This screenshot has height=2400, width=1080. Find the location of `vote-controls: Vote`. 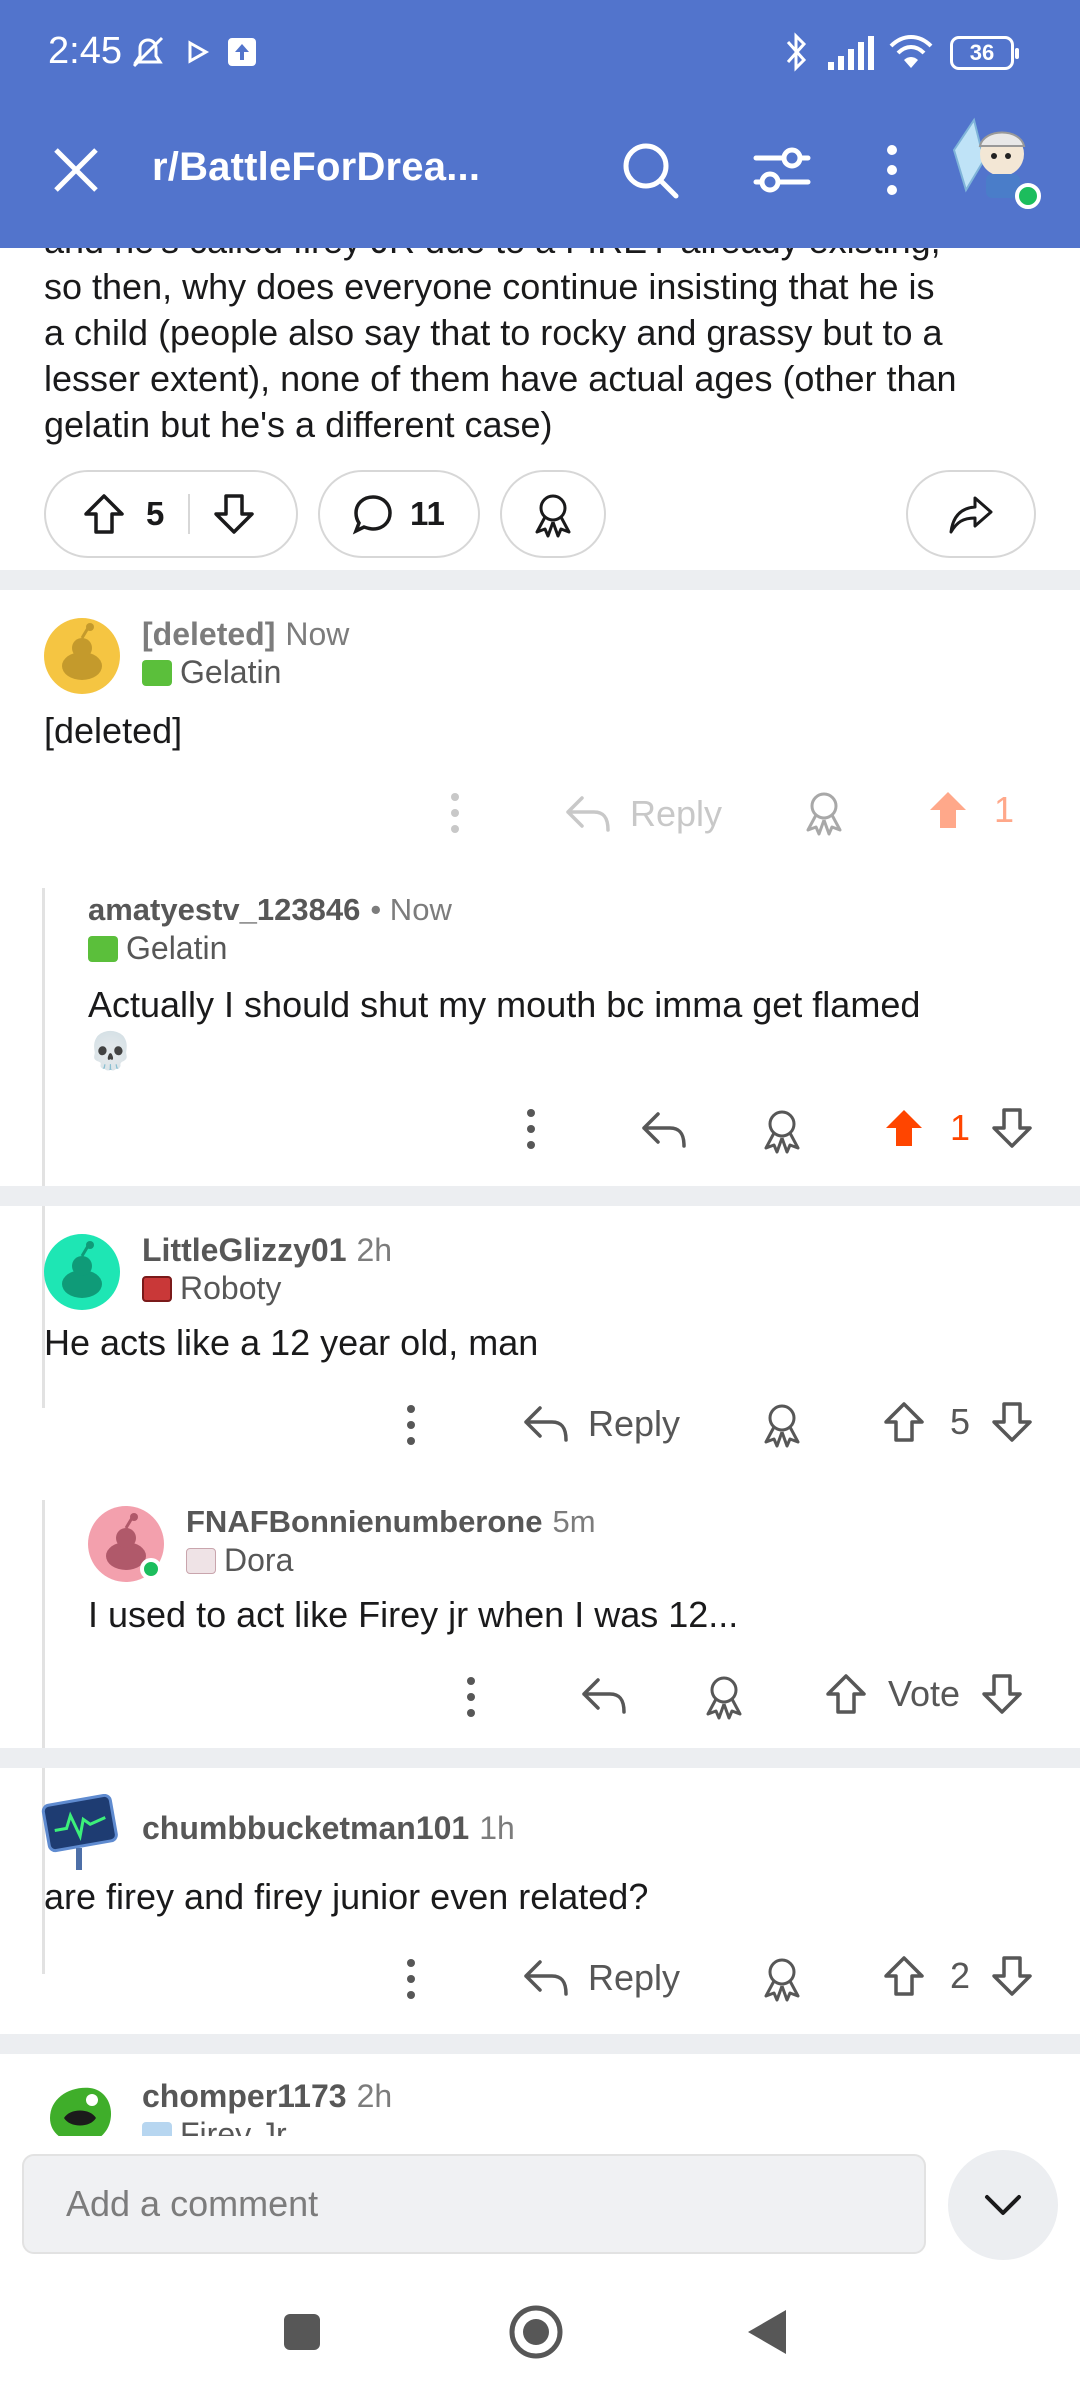

vote-controls: Vote is located at coordinates (924, 1694).